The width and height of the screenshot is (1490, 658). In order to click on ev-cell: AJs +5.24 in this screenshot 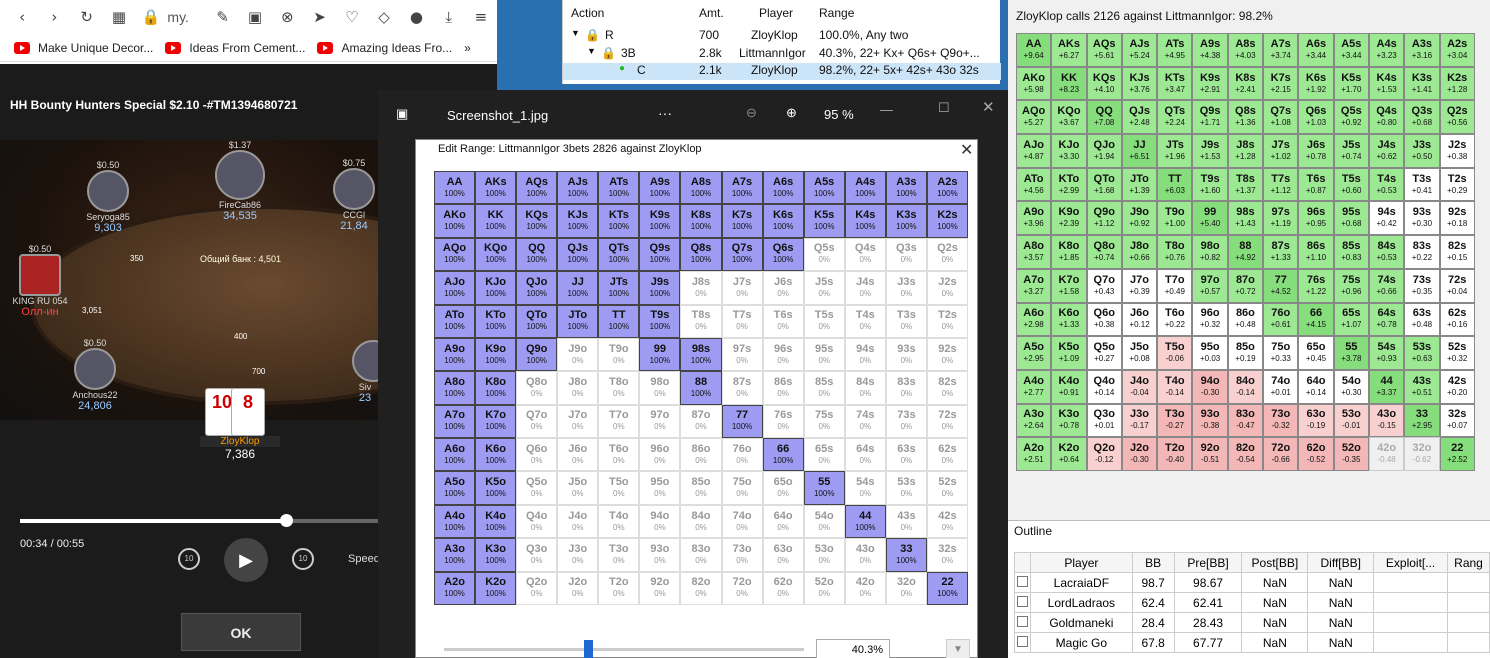, I will do `click(1139, 50)`.